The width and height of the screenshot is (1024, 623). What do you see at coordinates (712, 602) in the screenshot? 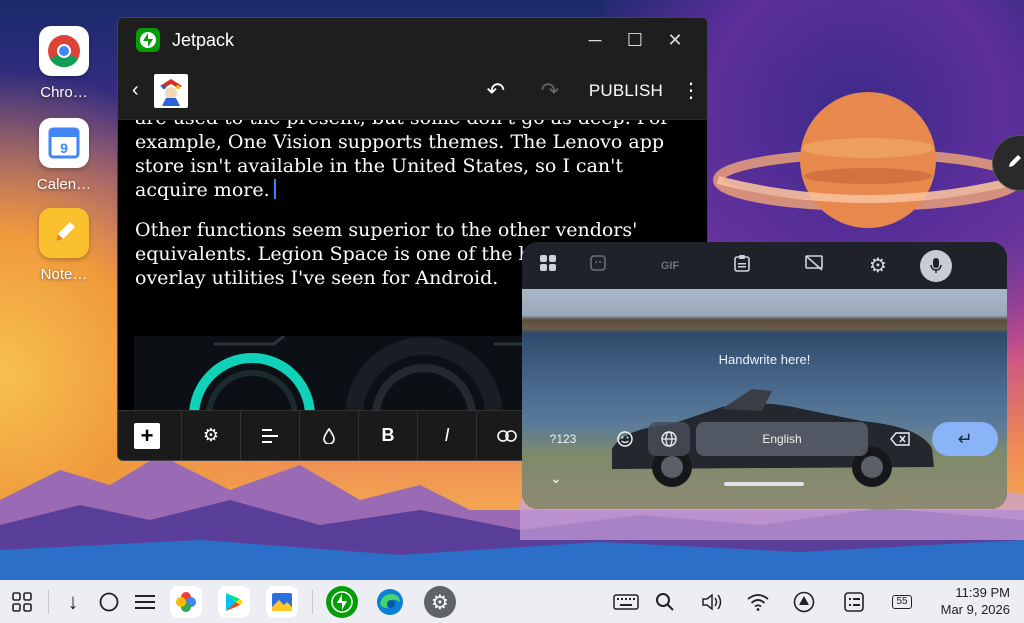
I see `volume-icon` at bounding box center [712, 602].